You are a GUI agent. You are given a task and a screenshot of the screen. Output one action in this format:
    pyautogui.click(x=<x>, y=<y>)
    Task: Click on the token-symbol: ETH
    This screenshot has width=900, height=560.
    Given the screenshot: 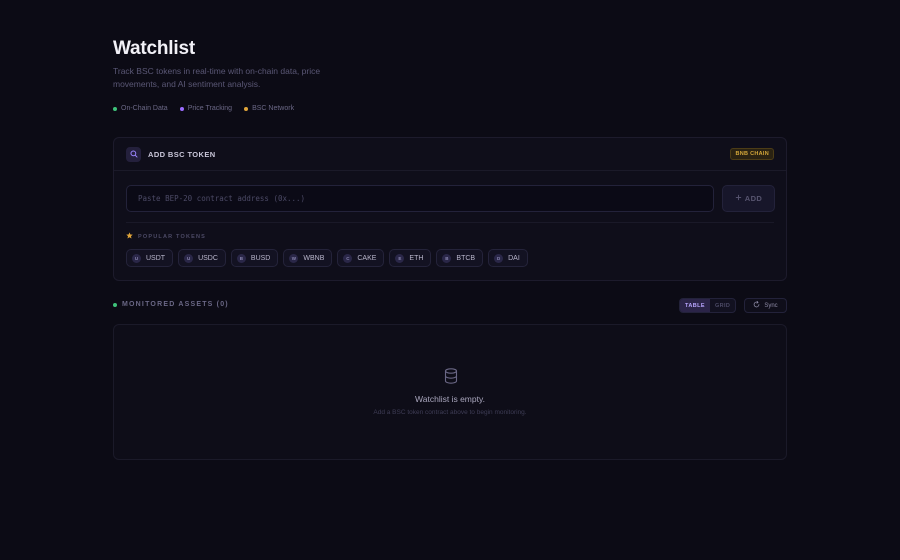 What is the action you would take?
    pyautogui.click(x=416, y=258)
    